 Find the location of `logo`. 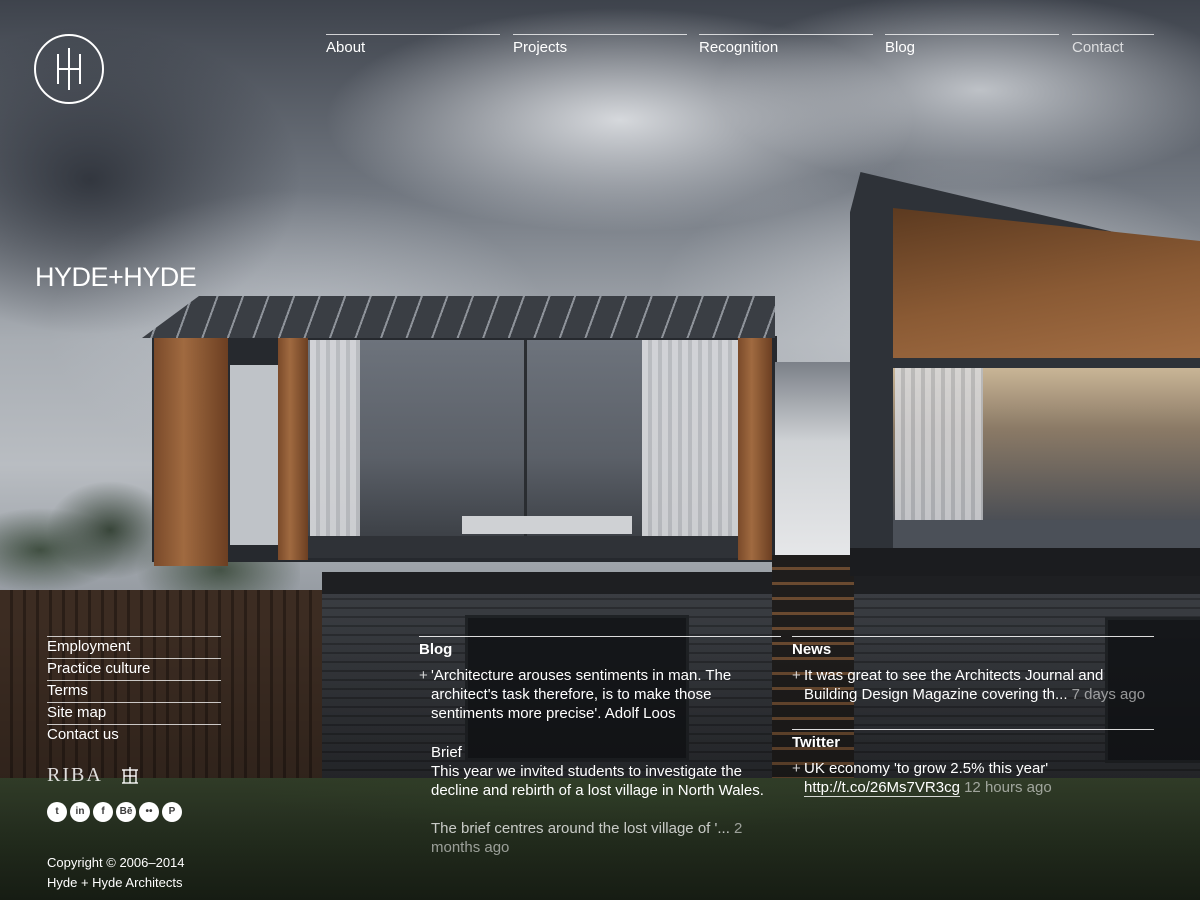

logo is located at coordinates (69, 69).